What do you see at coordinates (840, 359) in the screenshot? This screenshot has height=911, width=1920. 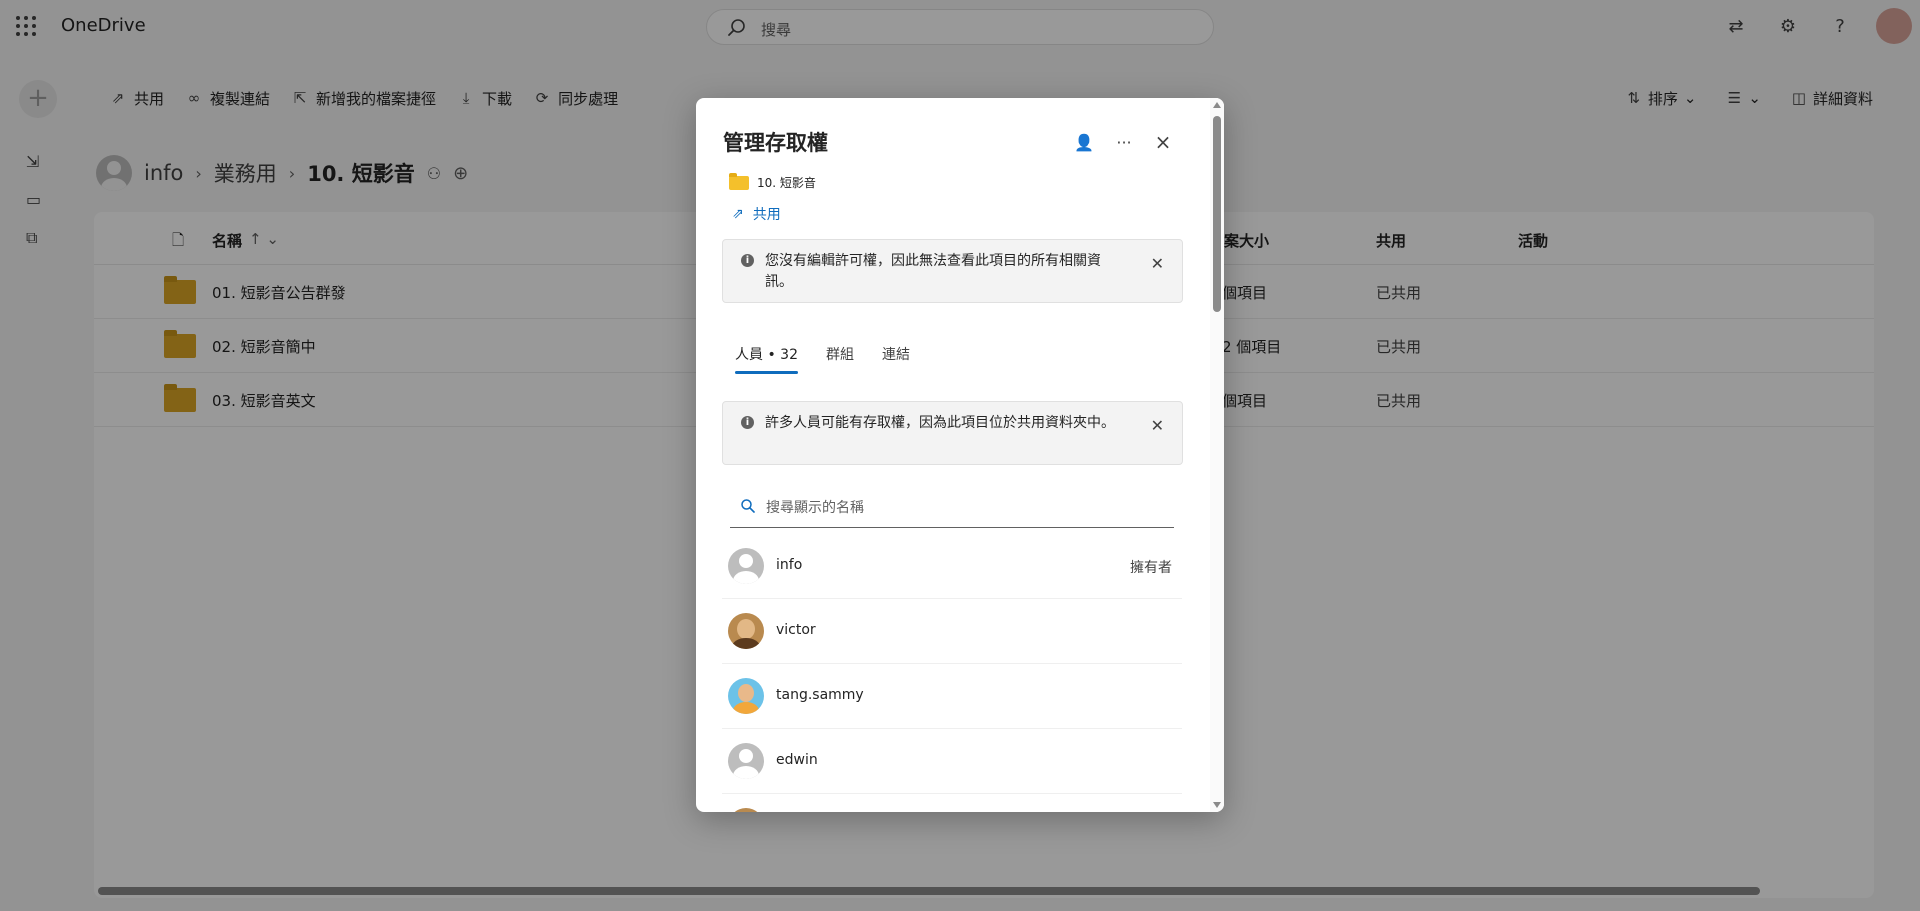 I see `tab-groups: 群組` at bounding box center [840, 359].